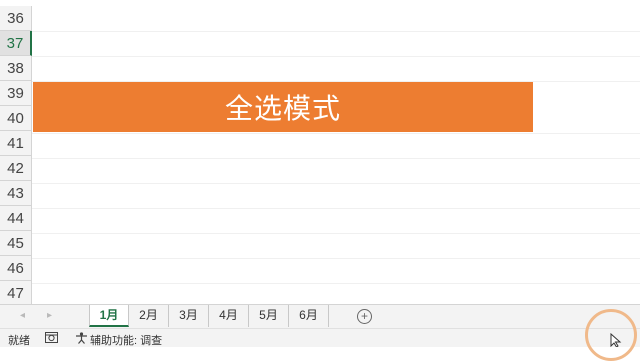 This screenshot has width=640, height=361. Describe the element at coordinates (269, 316) in the screenshot. I see `sheet-tab-5: 5月` at that location.